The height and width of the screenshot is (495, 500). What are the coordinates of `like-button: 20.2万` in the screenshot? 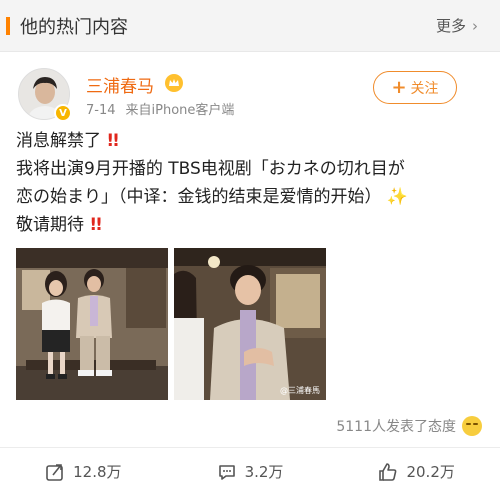 It's located at (416, 471).